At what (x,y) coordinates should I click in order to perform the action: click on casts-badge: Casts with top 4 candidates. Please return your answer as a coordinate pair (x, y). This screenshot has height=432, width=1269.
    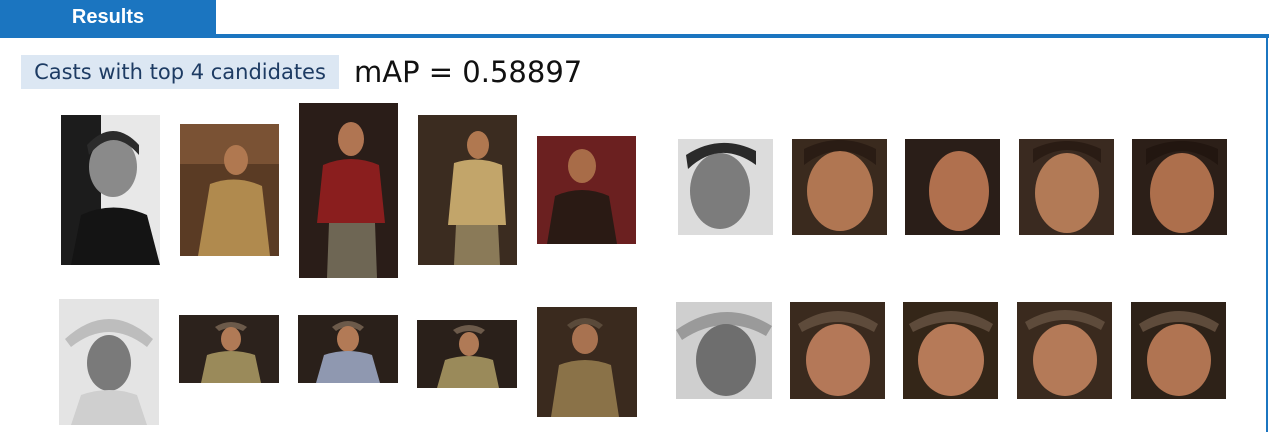
    Looking at the image, I should click on (180, 72).